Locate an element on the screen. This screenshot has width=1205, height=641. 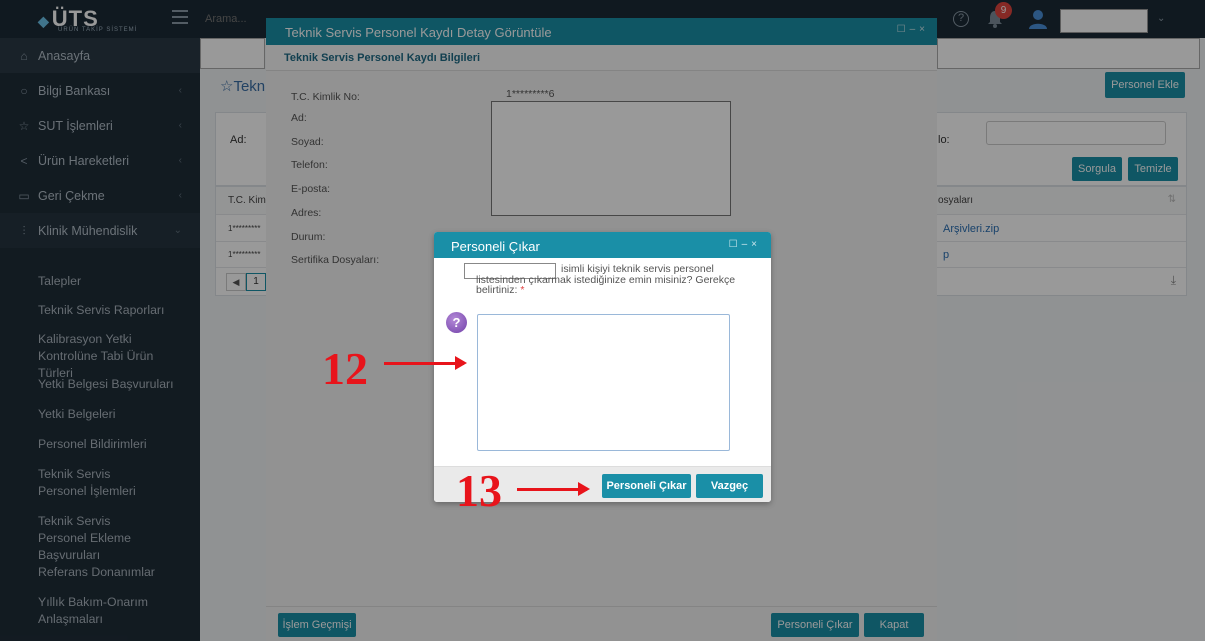
confirm-dialog-titlebar: Personeli Çıkar ☐–× is located at coordinates (602, 245).